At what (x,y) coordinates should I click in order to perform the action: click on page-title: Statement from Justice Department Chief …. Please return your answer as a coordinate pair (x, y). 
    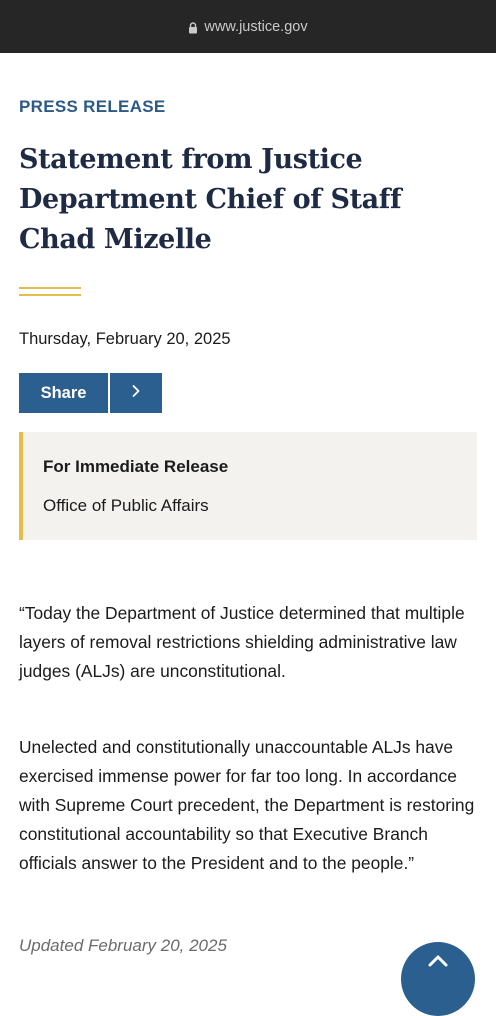
    Looking at the image, I should click on (210, 199).